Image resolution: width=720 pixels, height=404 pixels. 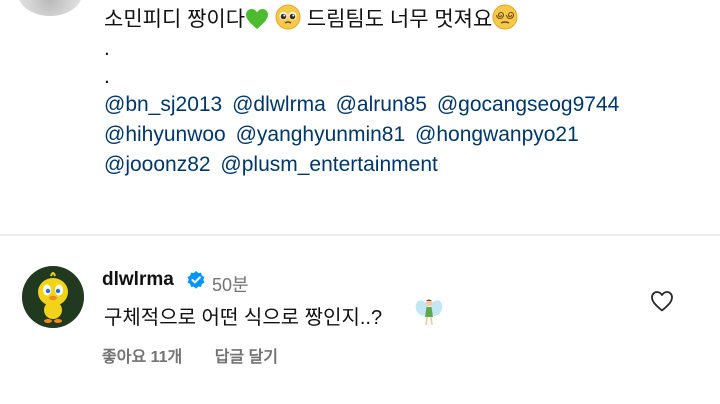 I want to click on mention-link: @plusm_entertainment, so click(x=328, y=164).